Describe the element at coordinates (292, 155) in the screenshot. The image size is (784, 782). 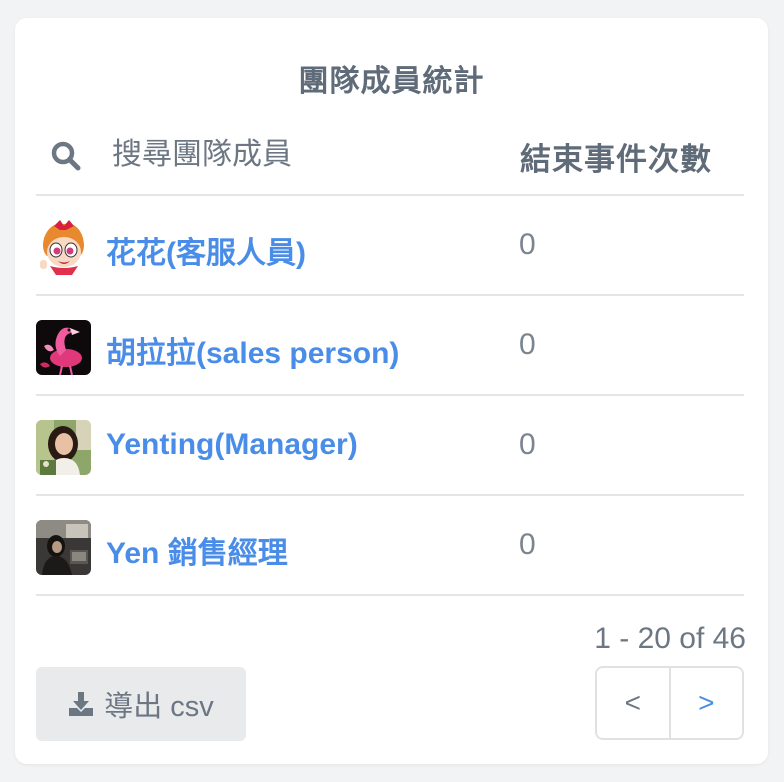
I see `search-input` at that location.